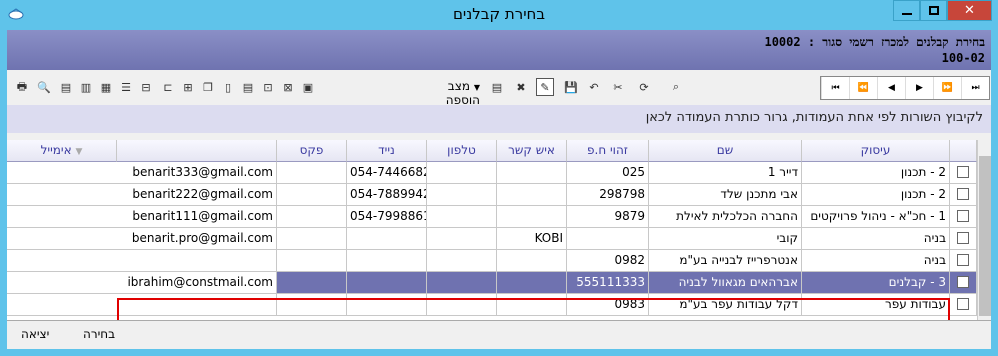 The height and width of the screenshot is (356, 998). What do you see at coordinates (835, 88) in the screenshot?
I see `first-record-icon: ⏮` at bounding box center [835, 88].